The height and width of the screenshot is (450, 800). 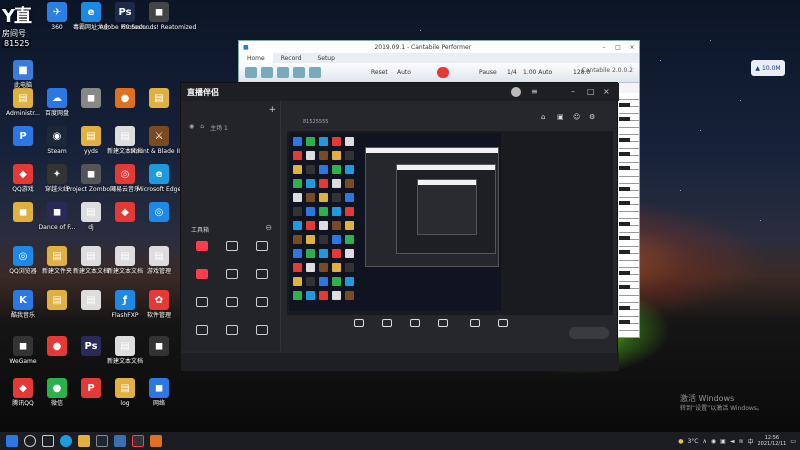 What do you see at coordinates (102, 441) in the screenshot?
I see `steam-icon` at bounding box center [102, 441].